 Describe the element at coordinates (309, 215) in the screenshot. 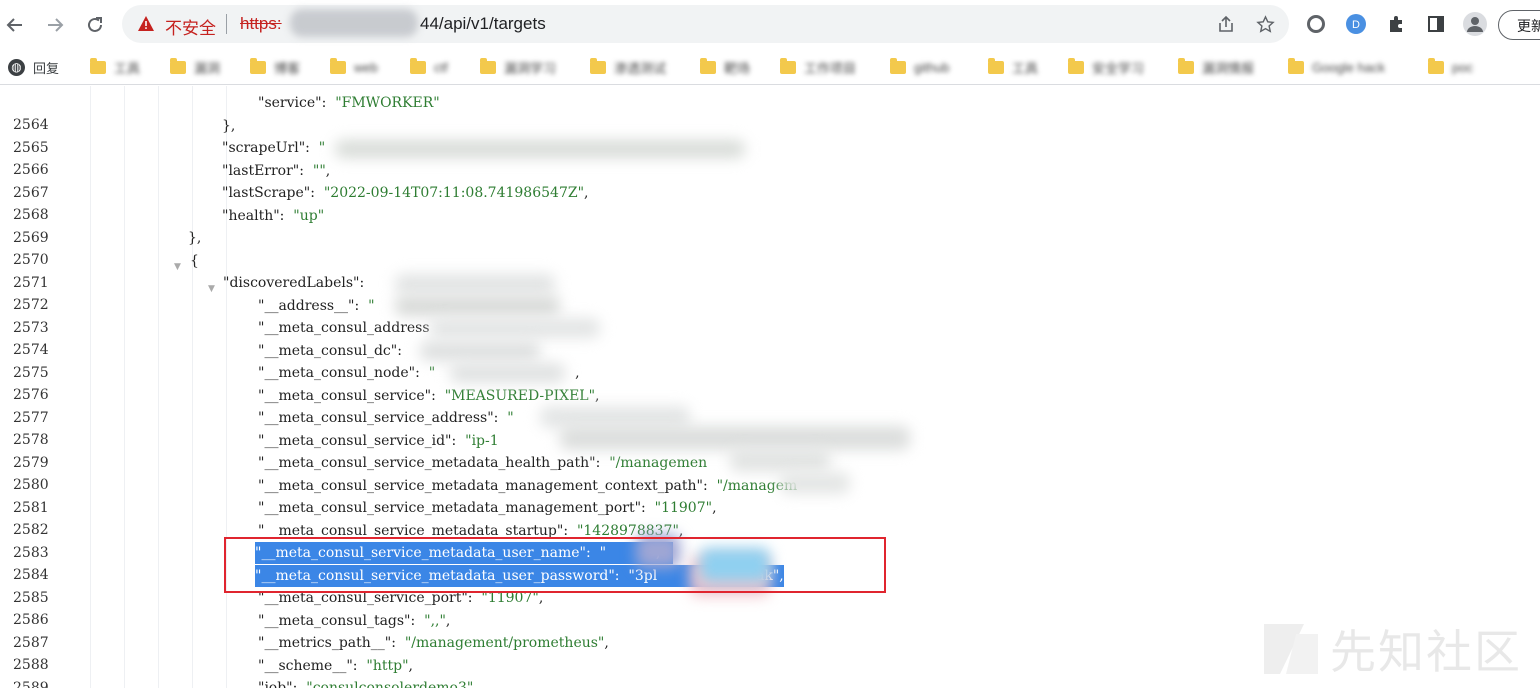

I see `json-value: "up"` at that location.